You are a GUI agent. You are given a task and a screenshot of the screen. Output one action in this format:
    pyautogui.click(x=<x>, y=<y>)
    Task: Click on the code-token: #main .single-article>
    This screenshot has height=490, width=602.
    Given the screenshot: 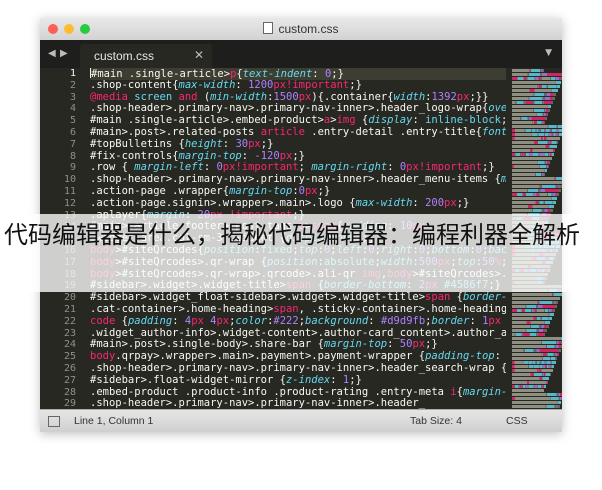 What is the action you would take?
    pyautogui.click(x=161, y=74)
    